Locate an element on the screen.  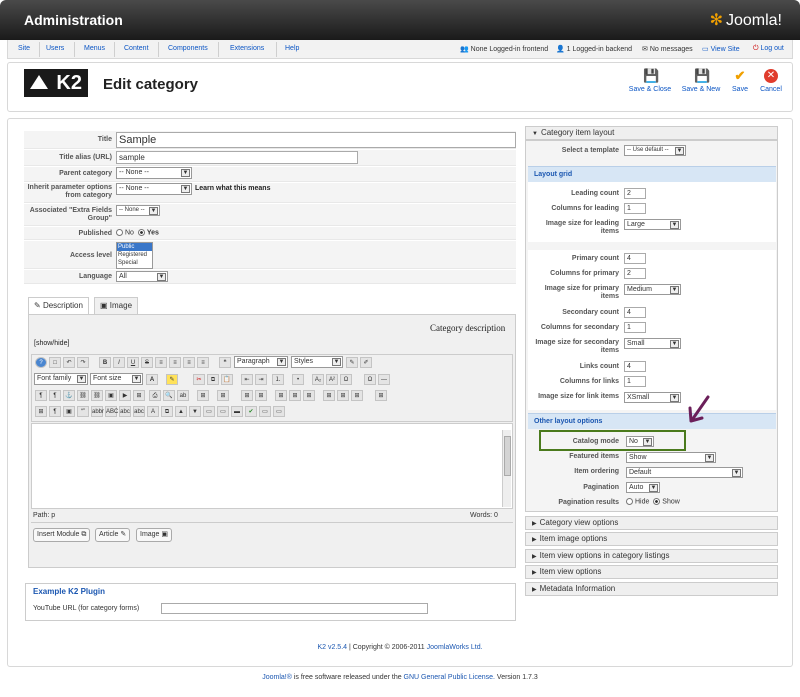
media-icon: ▶ is located at coordinates (125, 395).